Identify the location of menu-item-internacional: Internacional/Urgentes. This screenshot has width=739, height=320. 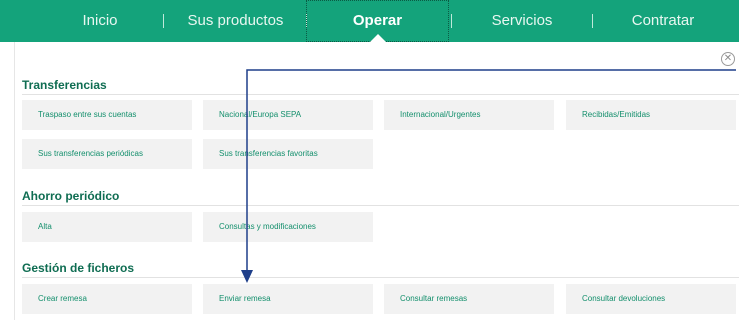
(469, 115).